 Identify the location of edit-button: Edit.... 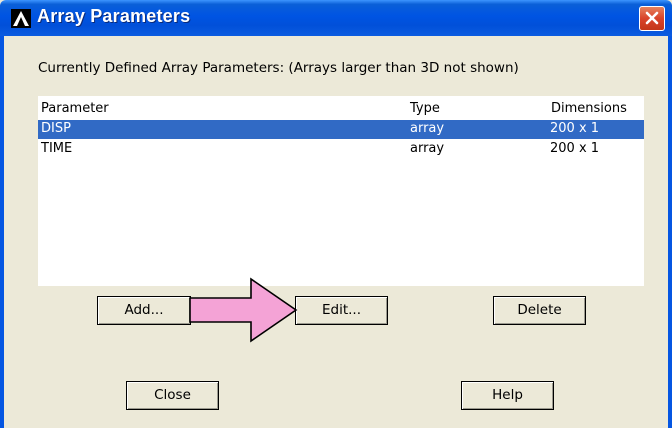
(341, 310).